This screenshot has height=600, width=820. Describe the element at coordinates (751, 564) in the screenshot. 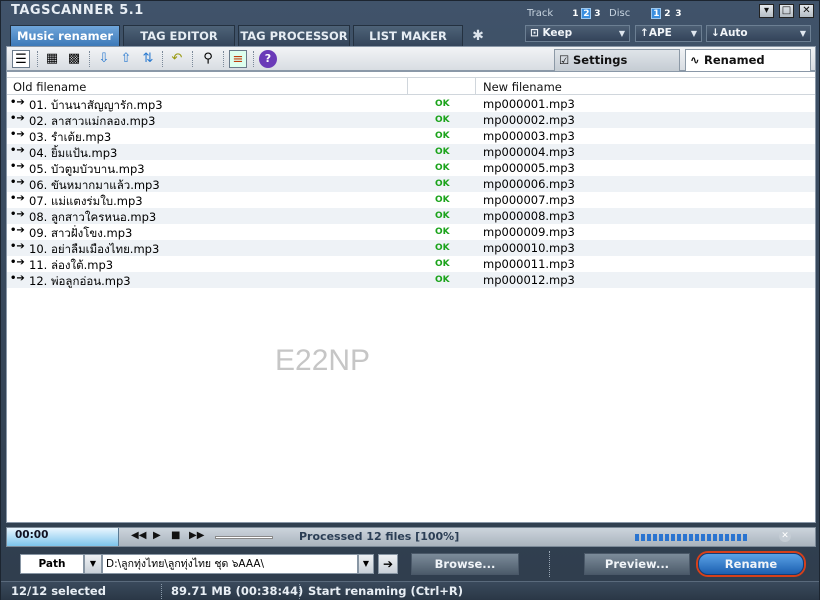

I see `rename-button: Rename` at that location.